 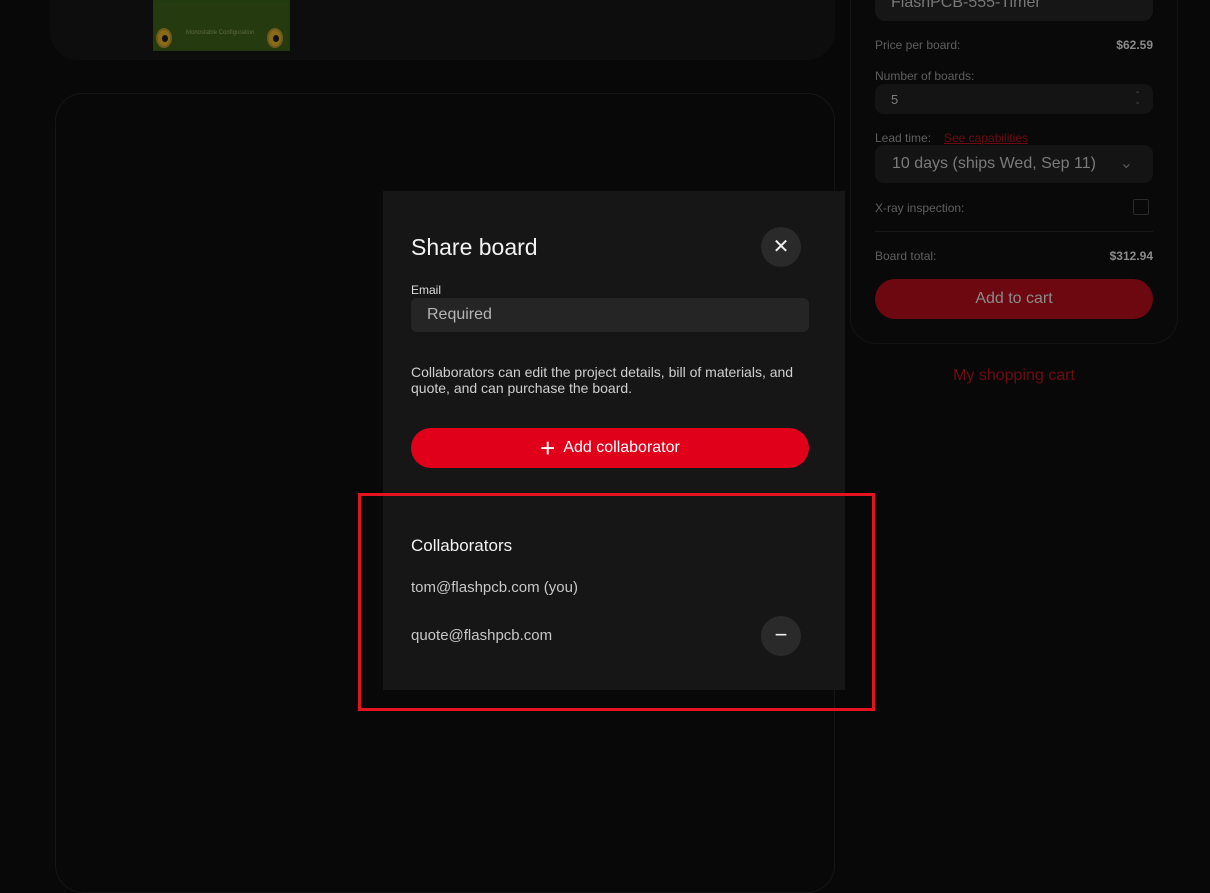 What do you see at coordinates (474, 247) in the screenshot?
I see `modal-title: Share board` at bounding box center [474, 247].